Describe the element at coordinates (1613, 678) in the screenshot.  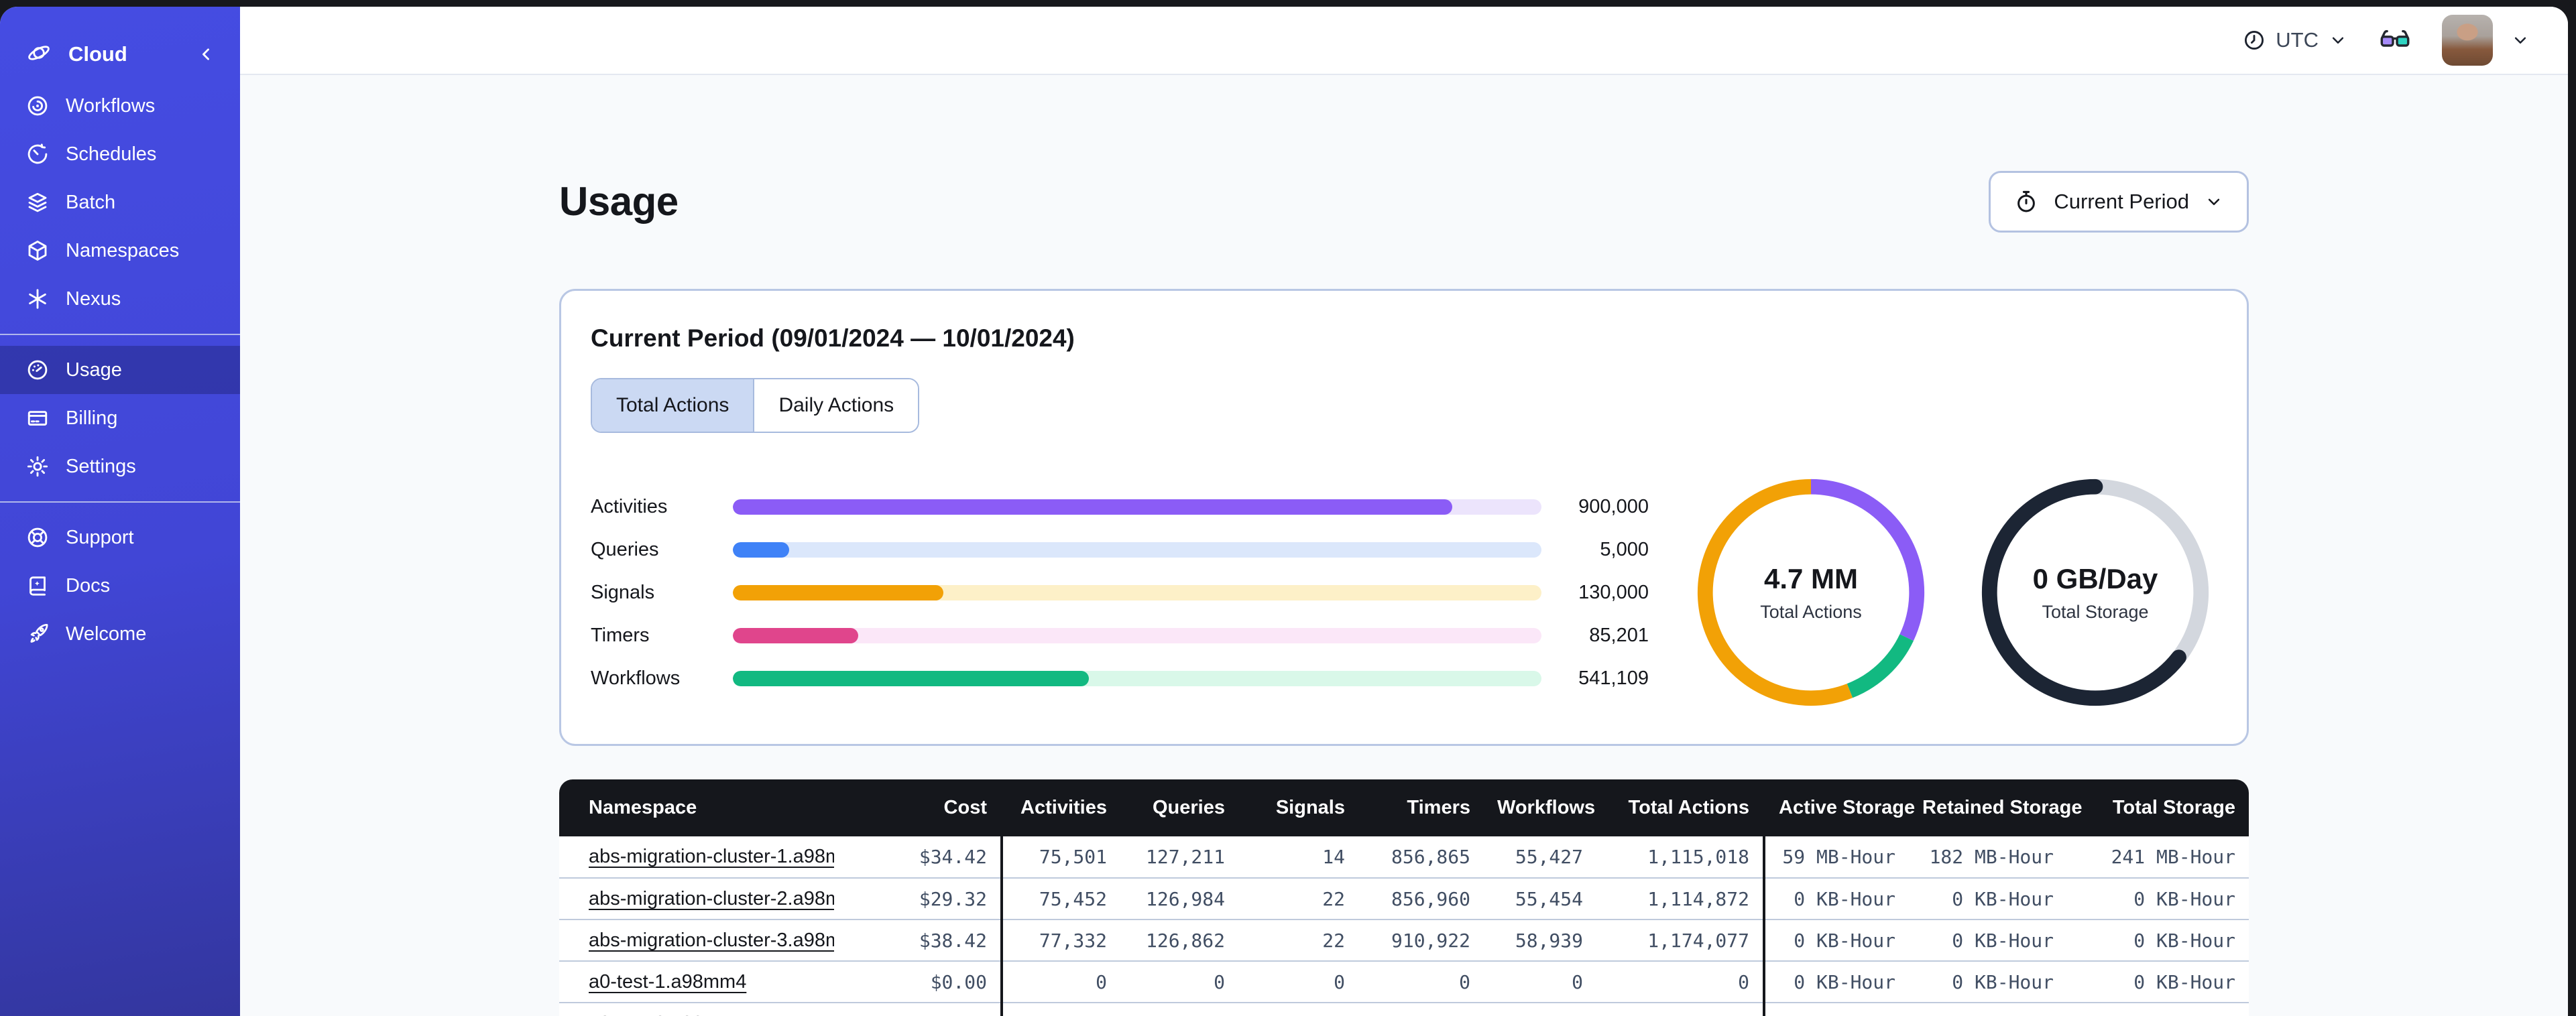
I see `bar-value: 541,109` at that location.